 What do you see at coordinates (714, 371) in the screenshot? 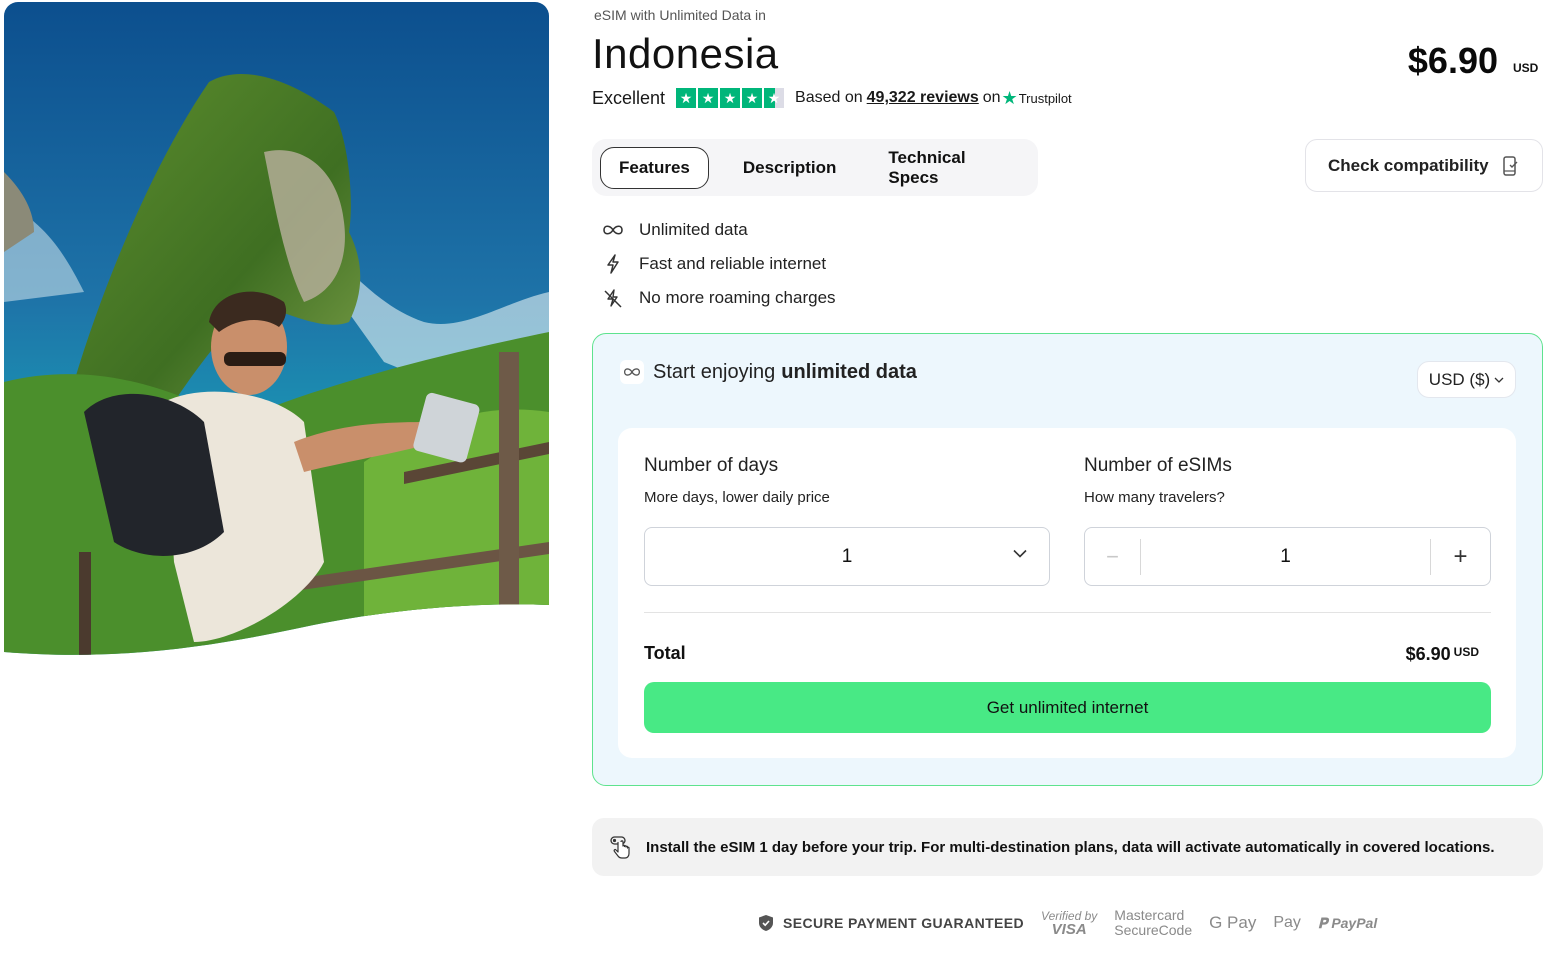
I see `panel-heading-prefix: Start enjoying` at bounding box center [714, 371].